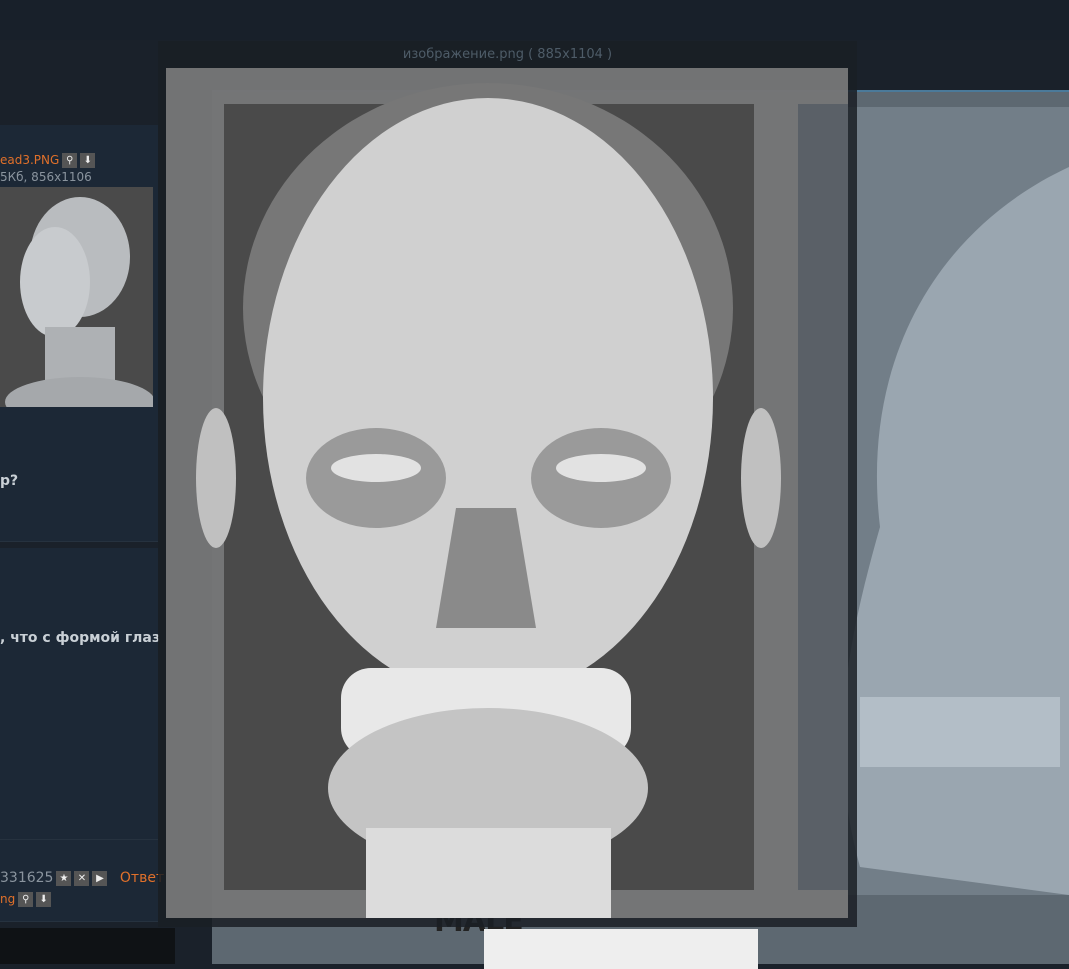  What do you see at coordinates (29, 160) in the screenshot?
I see `post-filename: ead3.PNG` at bounding box center [29, 160].